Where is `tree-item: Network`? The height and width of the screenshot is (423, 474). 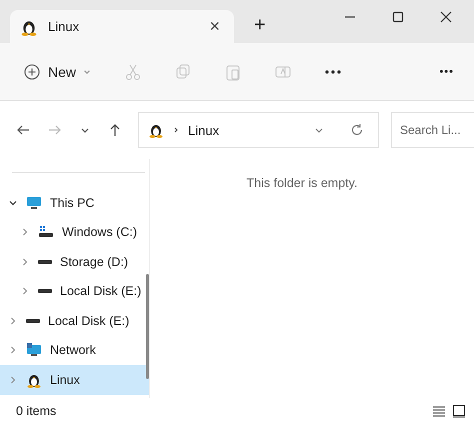
tree-item: Network is located at coordinates (74, 350).